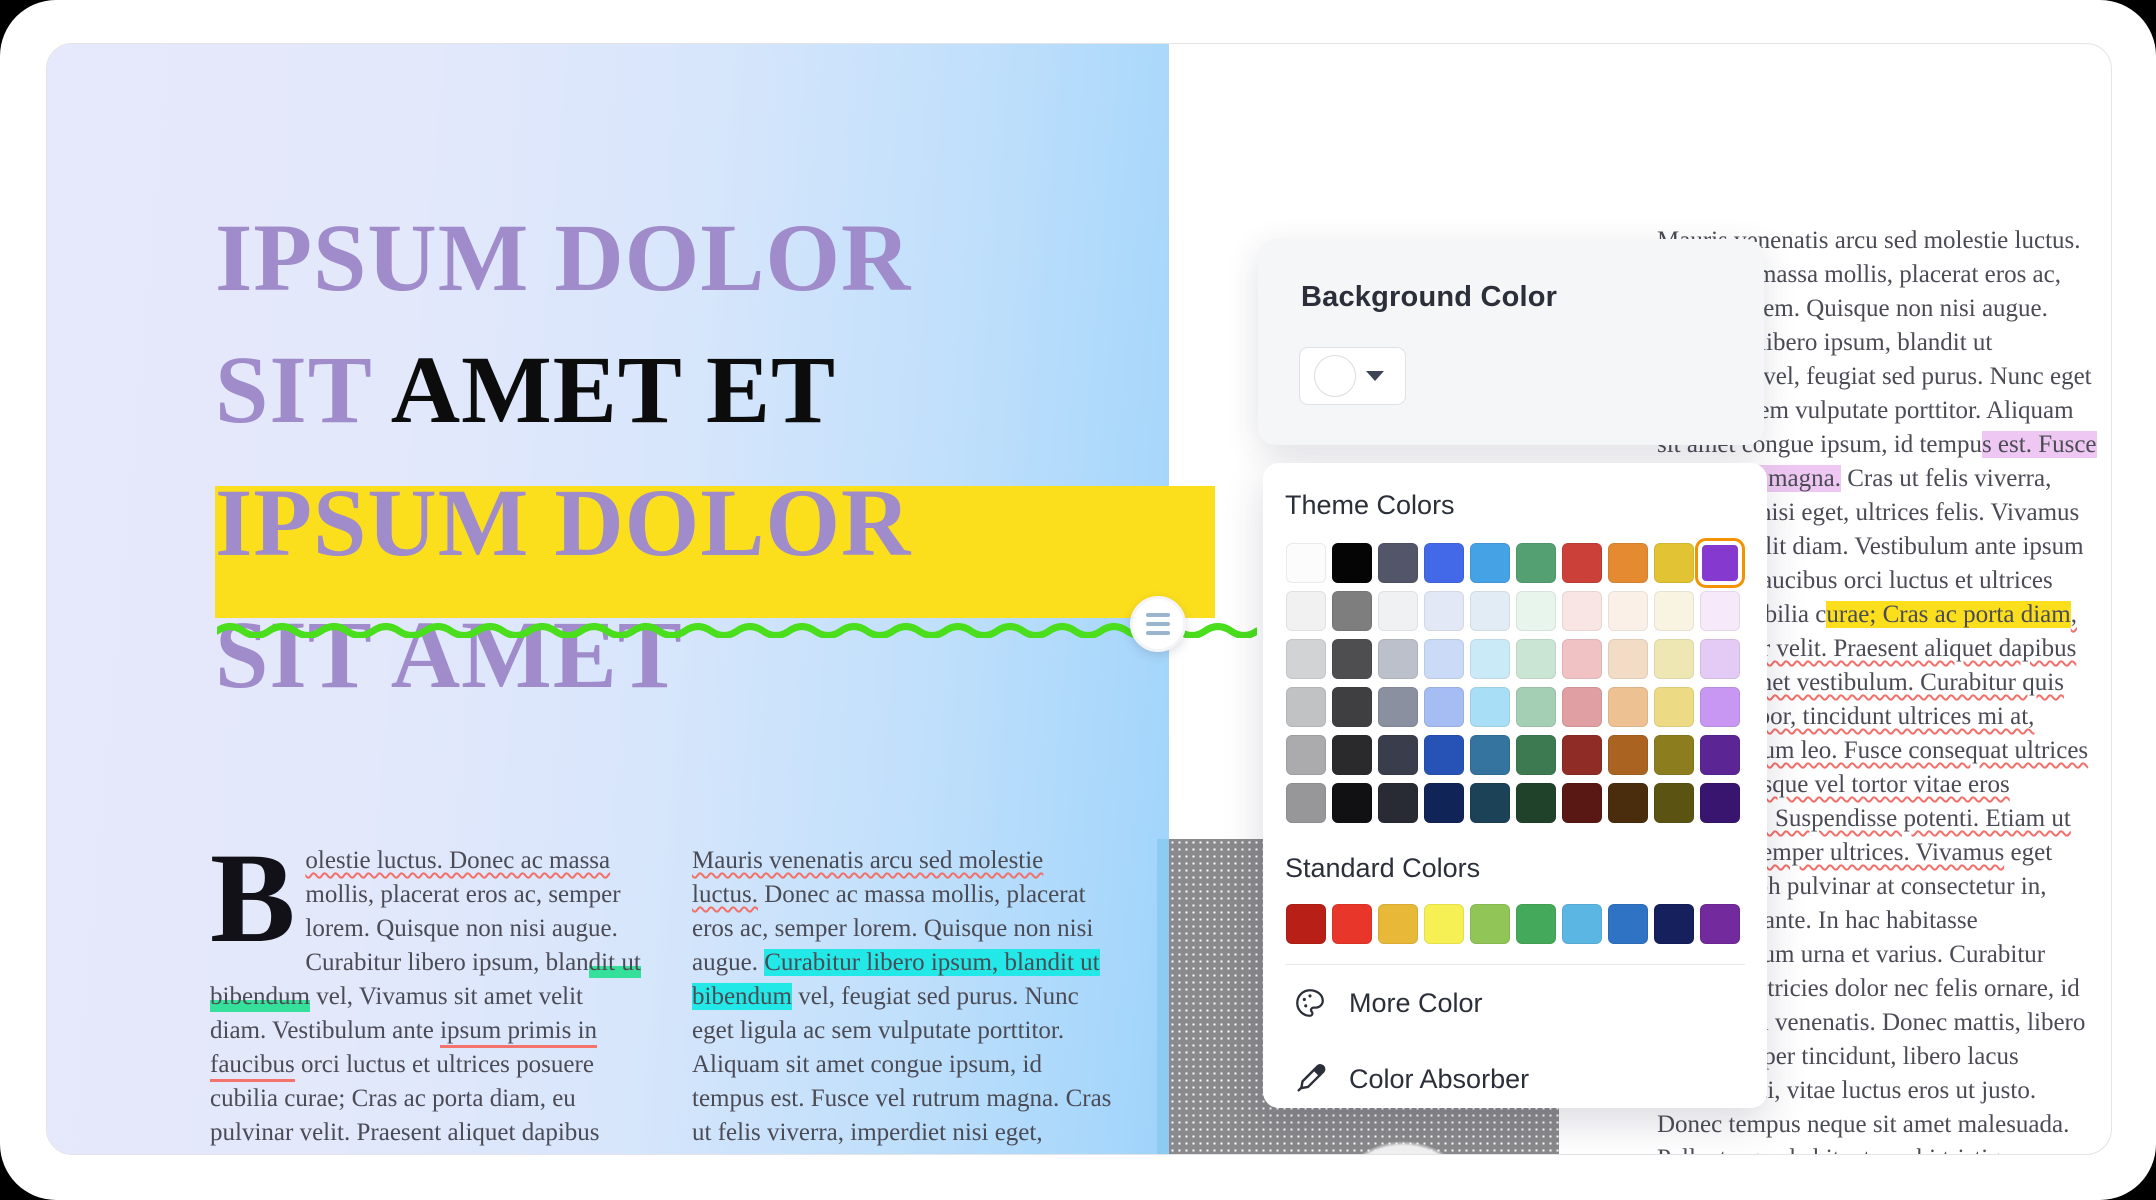 The height and width of the screenshot is (1200, 2156). What do you see at coordinates (1375, 376) in the screenshot?
I see `chevron-down-icon` at bounding box center [1375, 376].